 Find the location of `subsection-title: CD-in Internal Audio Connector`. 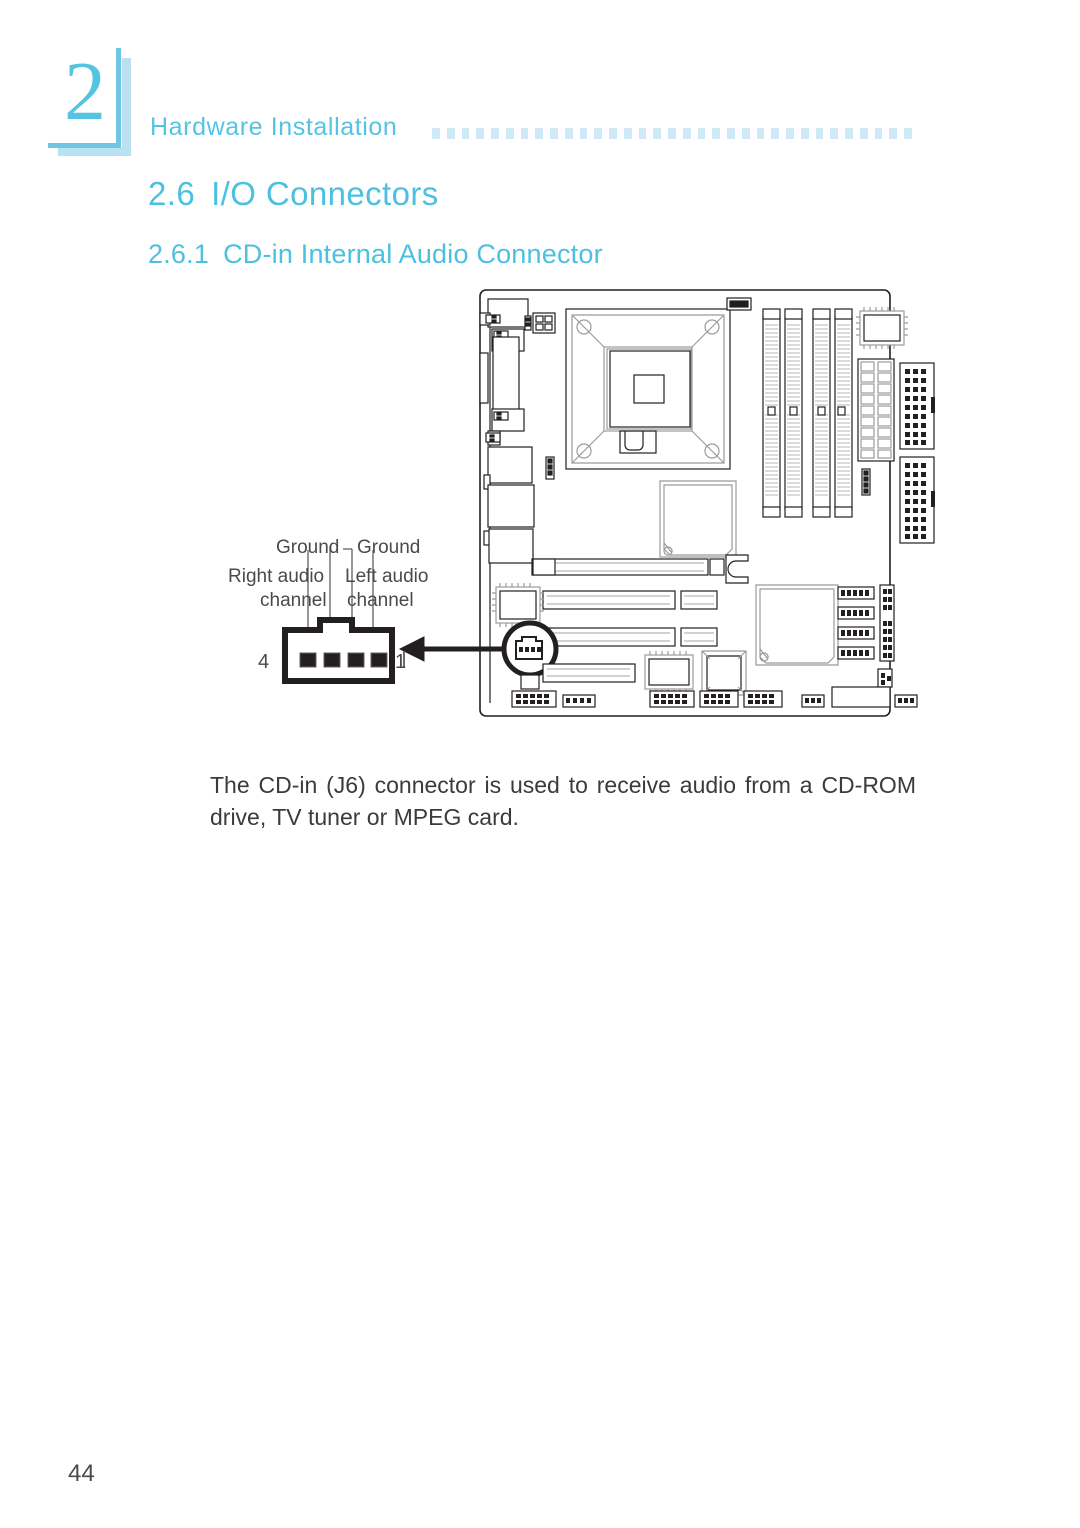

subsection-title: CD-in Internal Audio Connector is located at coordinates (413, 254).